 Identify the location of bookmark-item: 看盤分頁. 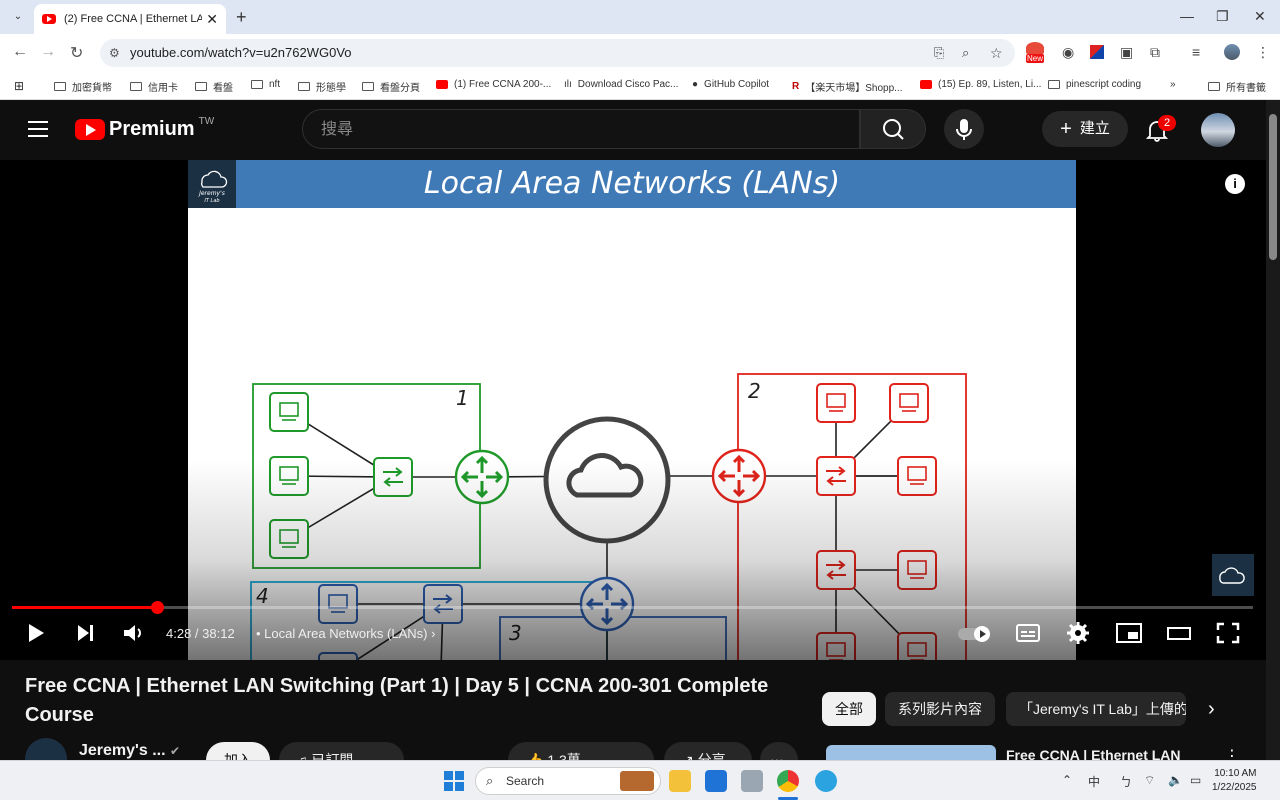
(391, 86).